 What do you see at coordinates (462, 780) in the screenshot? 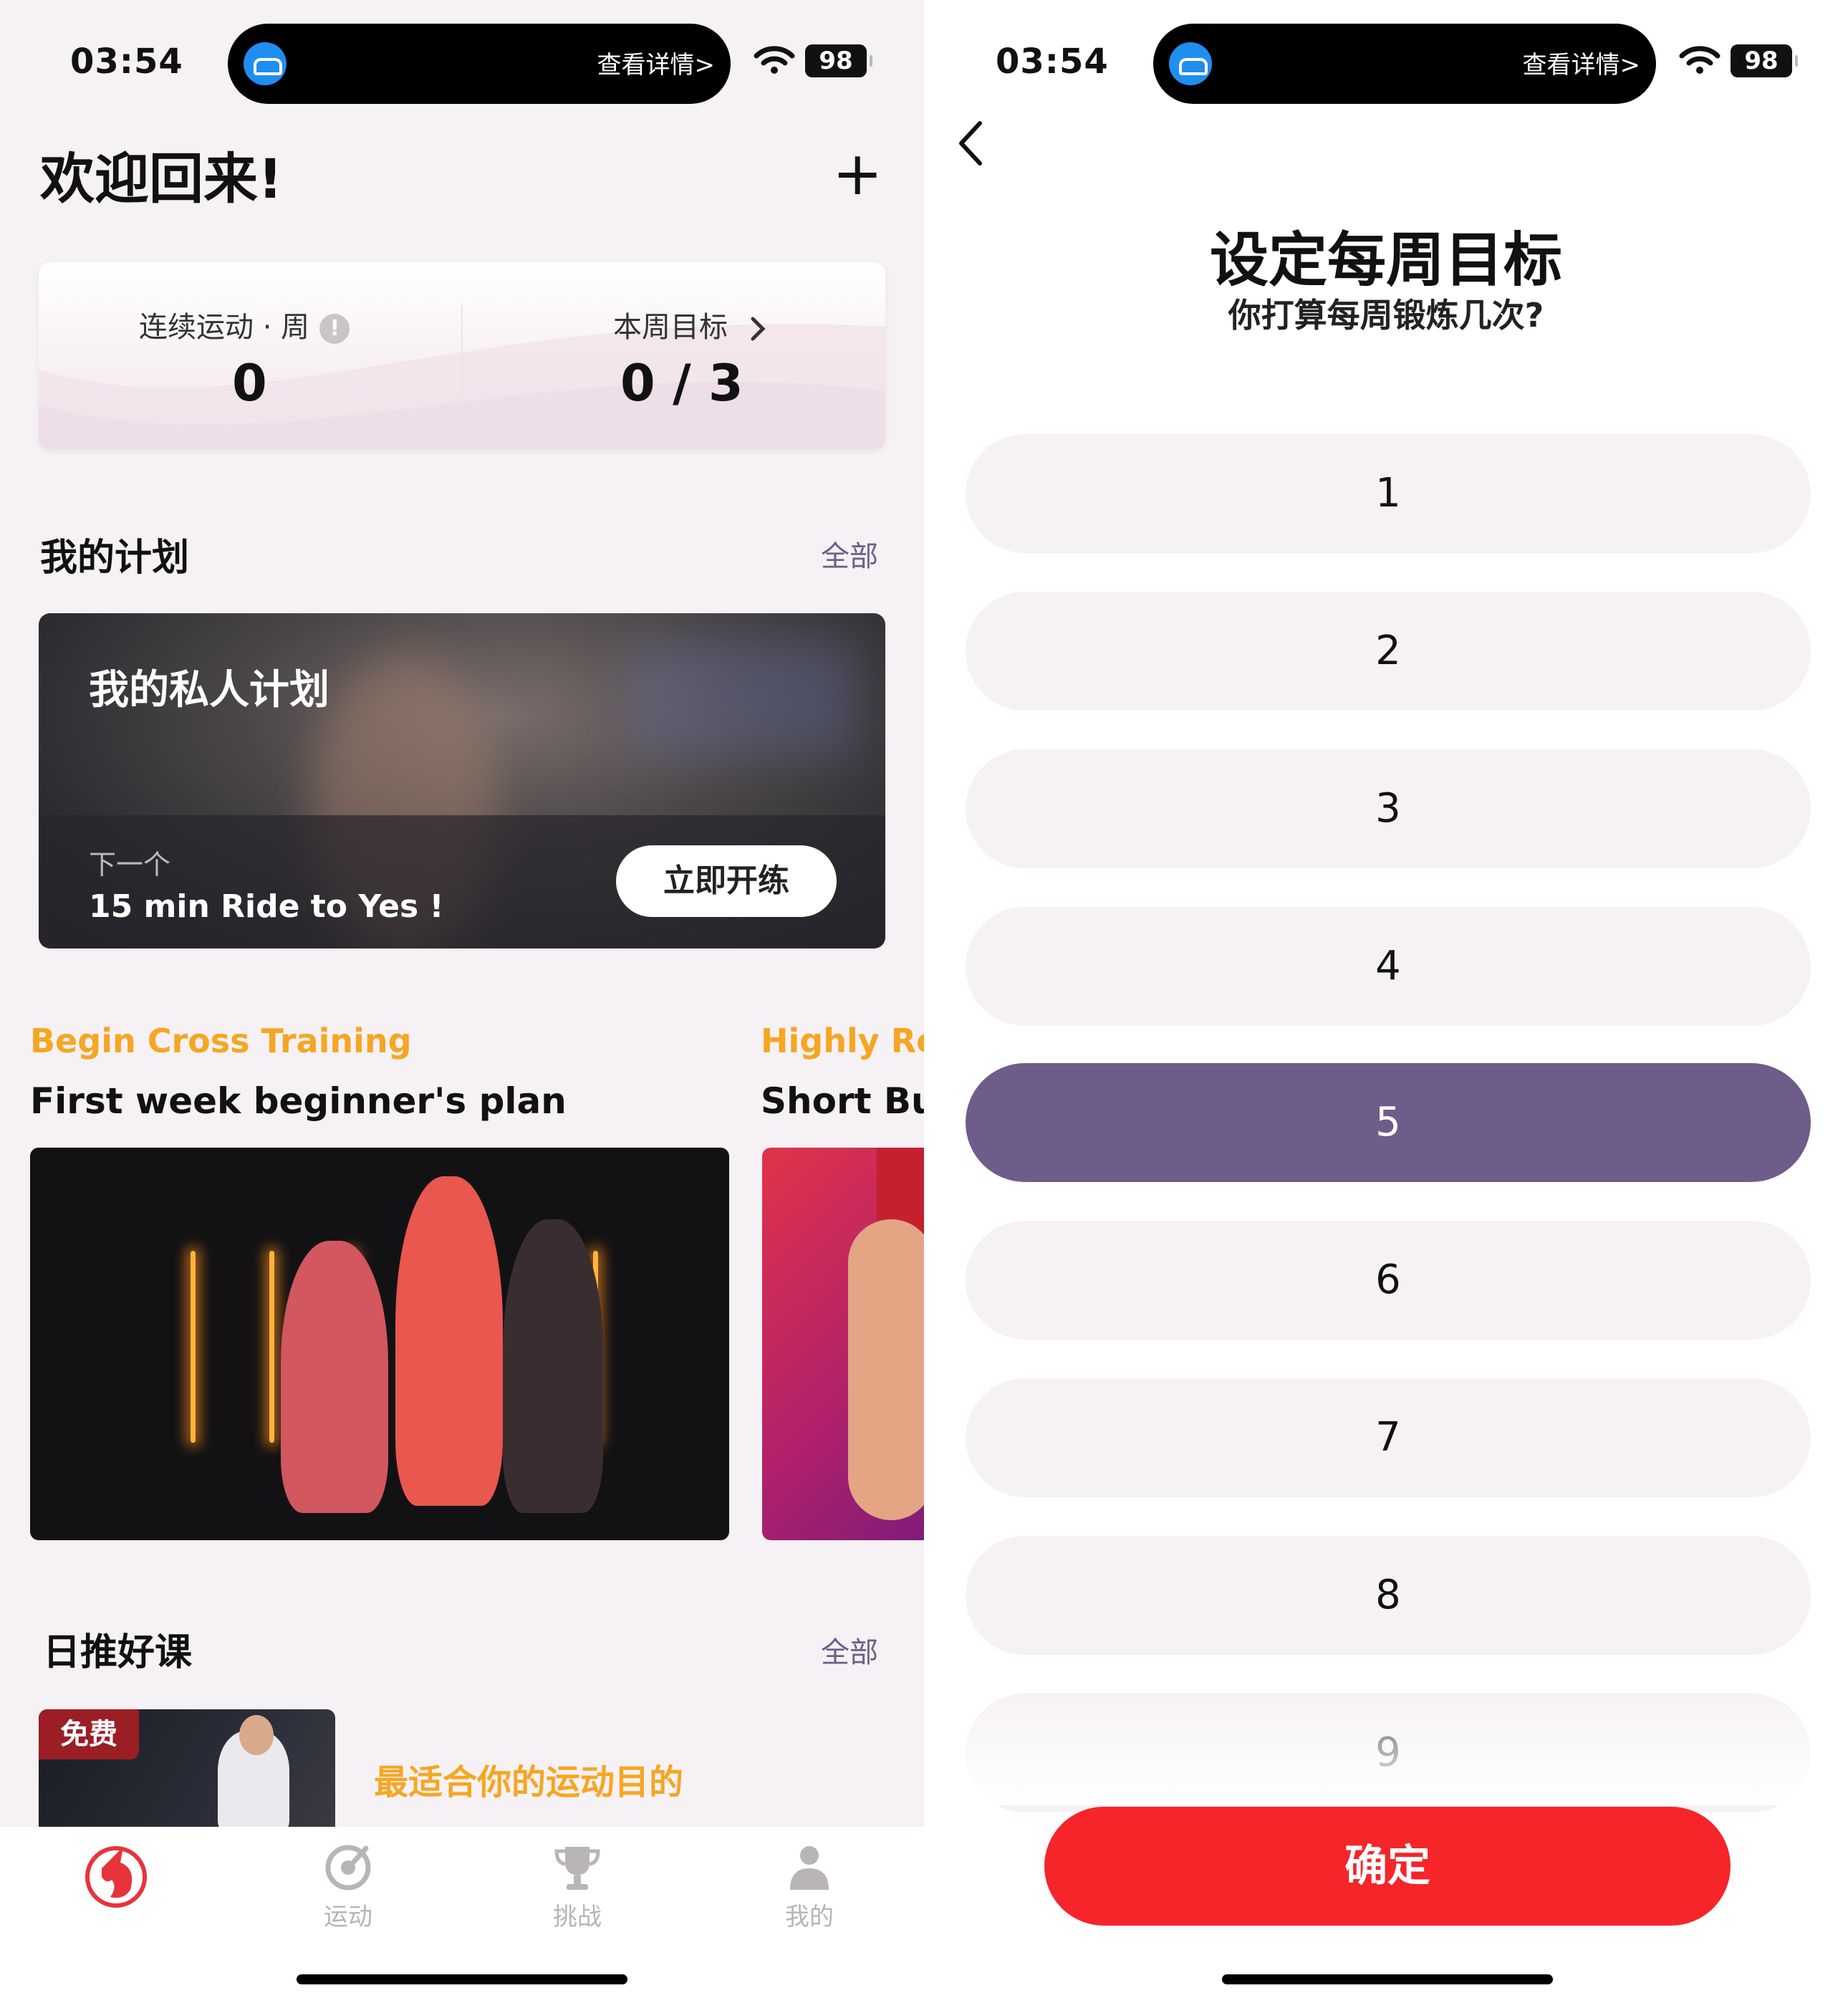
I see `private-plan-card: 我的私人计划 下一个 15 min Ride to Yes ! 立即开练` at bounding box center [462, 780].